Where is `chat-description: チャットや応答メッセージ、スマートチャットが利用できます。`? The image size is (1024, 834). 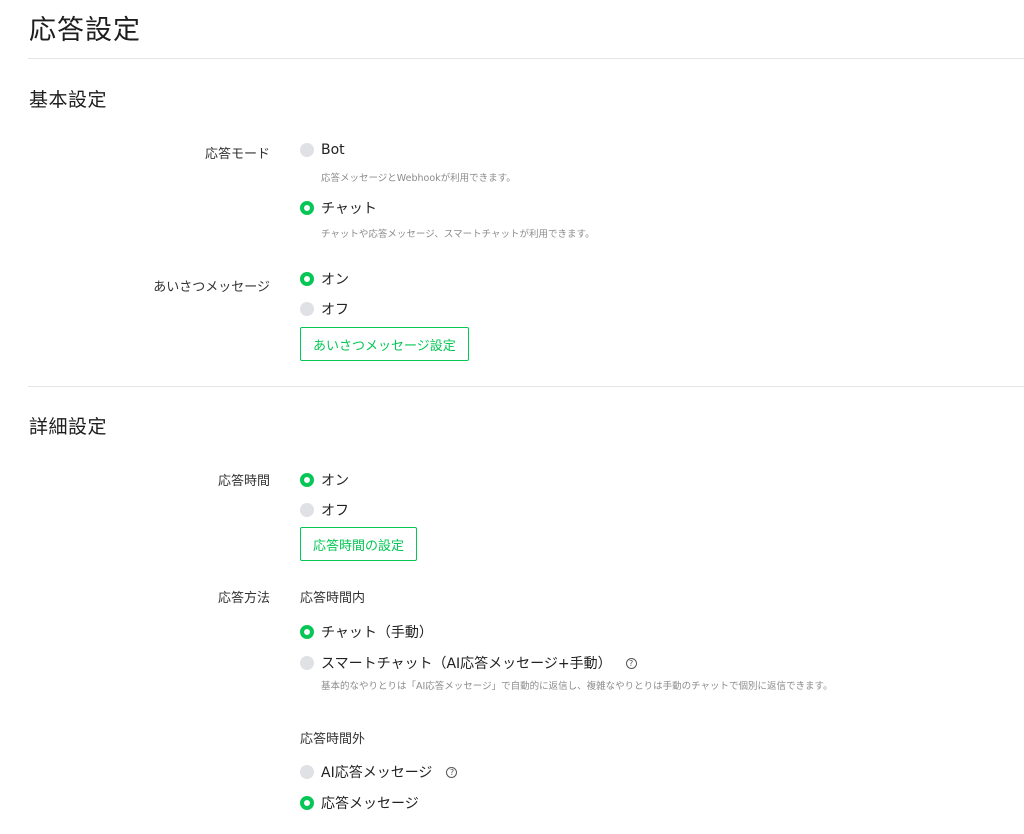
chat-description: チャットや応答メッセージ、スマートチャットが利用できます。 is located at coordinates (458, 234).